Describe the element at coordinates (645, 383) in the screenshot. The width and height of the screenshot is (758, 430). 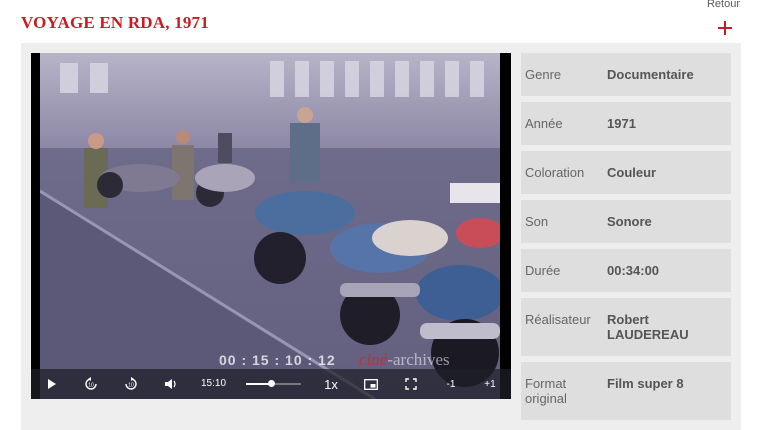
I see `metadata-value: Film super 8` at that location.